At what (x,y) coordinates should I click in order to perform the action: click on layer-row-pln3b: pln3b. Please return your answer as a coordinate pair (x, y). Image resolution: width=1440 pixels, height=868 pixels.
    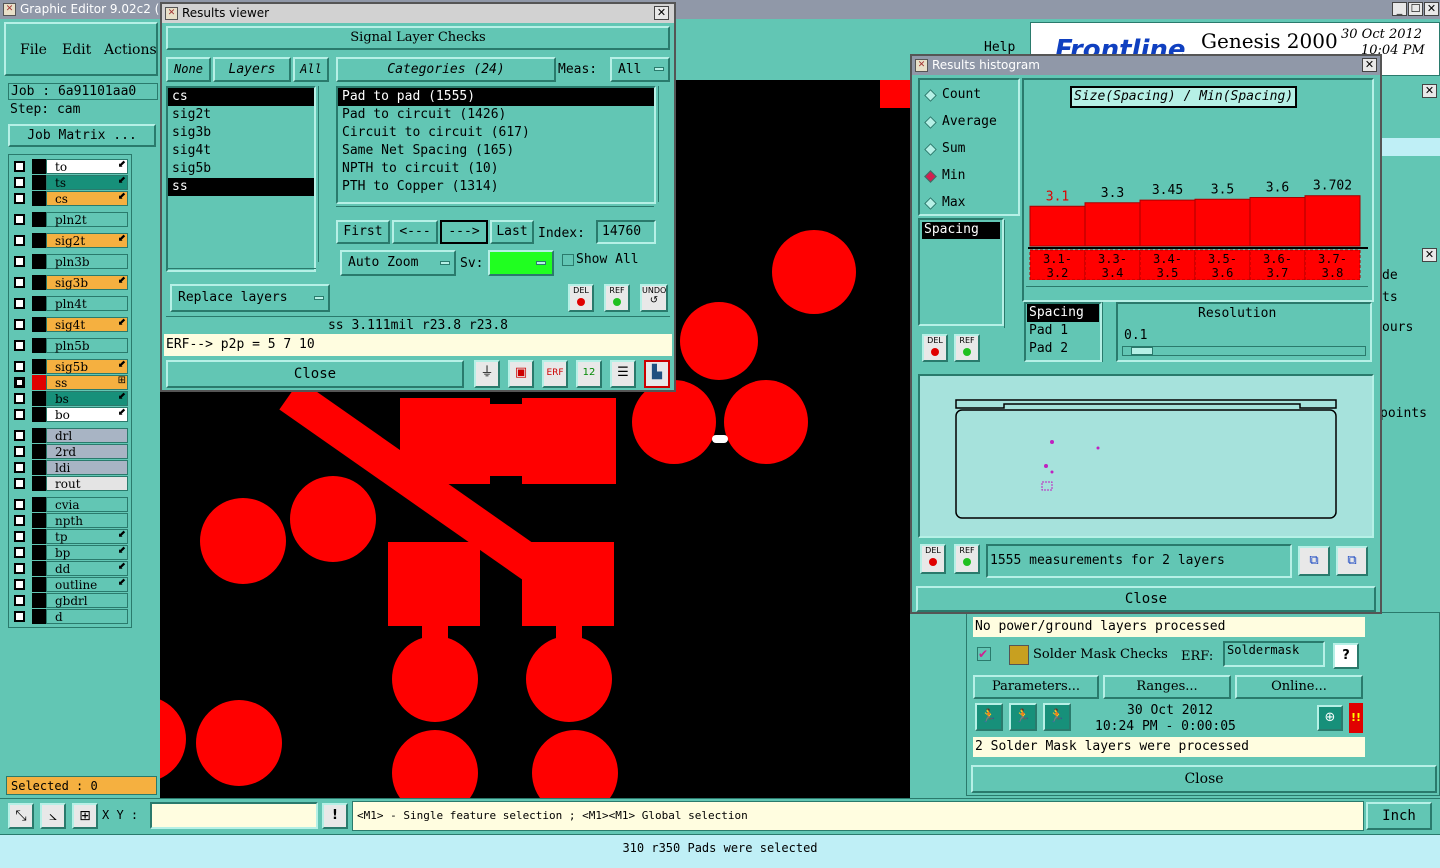
    Looking at the image, I should click on (69, 261).